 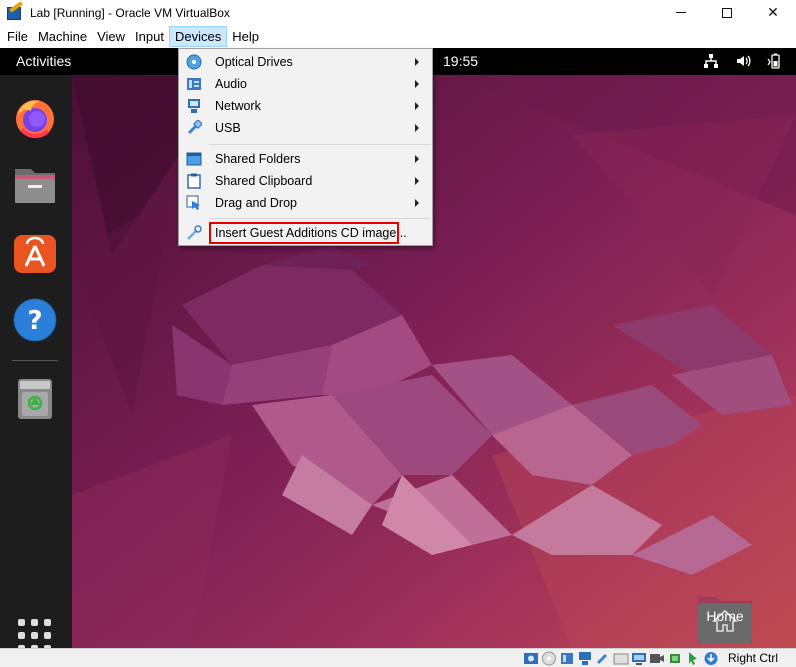 I want to click on optical-drive-icon, so click(x=549, y=658).